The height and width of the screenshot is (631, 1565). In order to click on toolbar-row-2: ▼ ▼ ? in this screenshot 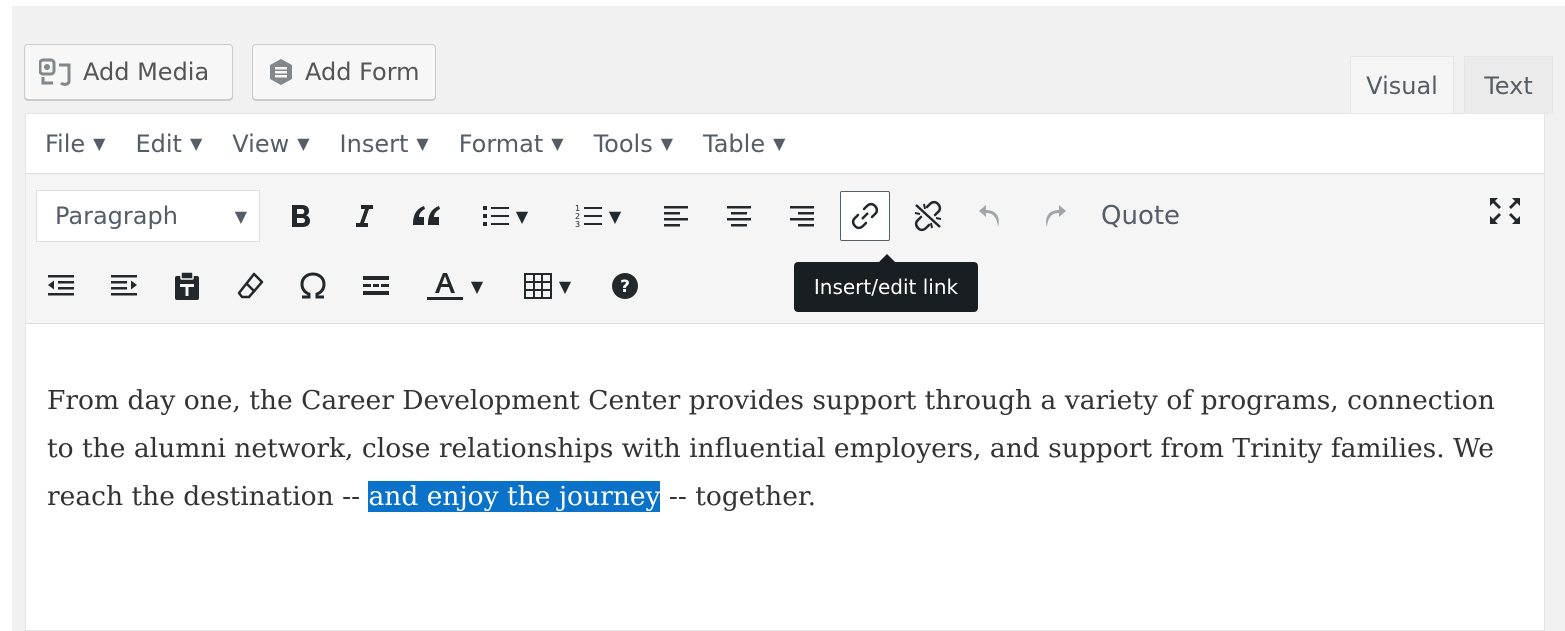, I will do `click(349, 286)`.